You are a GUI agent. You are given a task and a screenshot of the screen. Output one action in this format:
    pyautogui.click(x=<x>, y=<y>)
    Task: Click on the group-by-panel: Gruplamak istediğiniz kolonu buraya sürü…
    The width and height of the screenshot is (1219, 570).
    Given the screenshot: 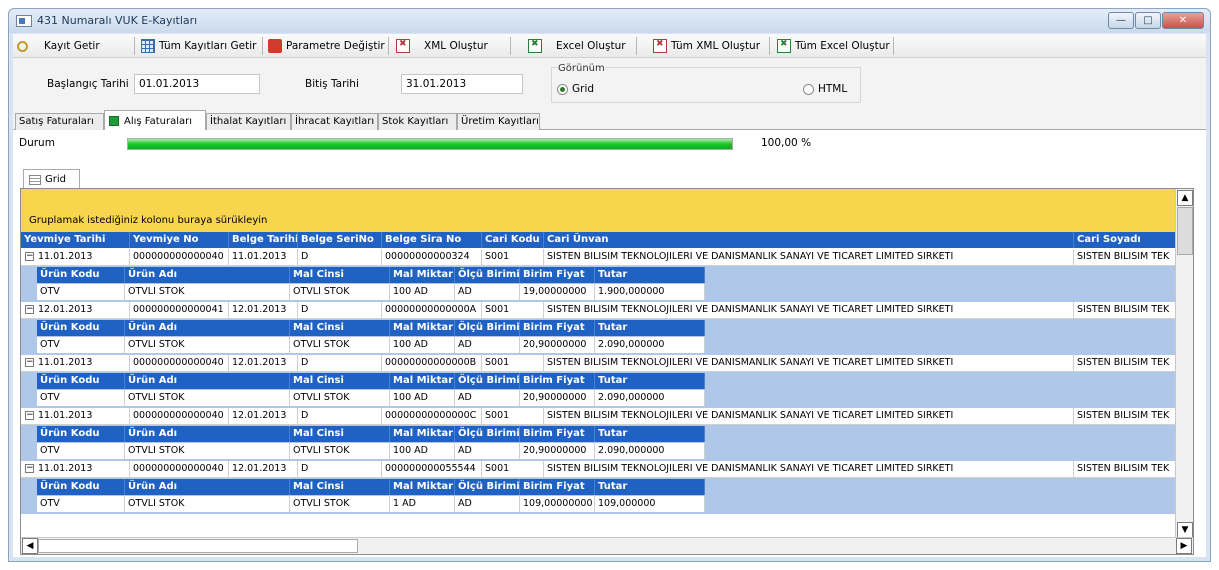 What is the action you would take?
    pyautogui.click(x=598, y=210)
    